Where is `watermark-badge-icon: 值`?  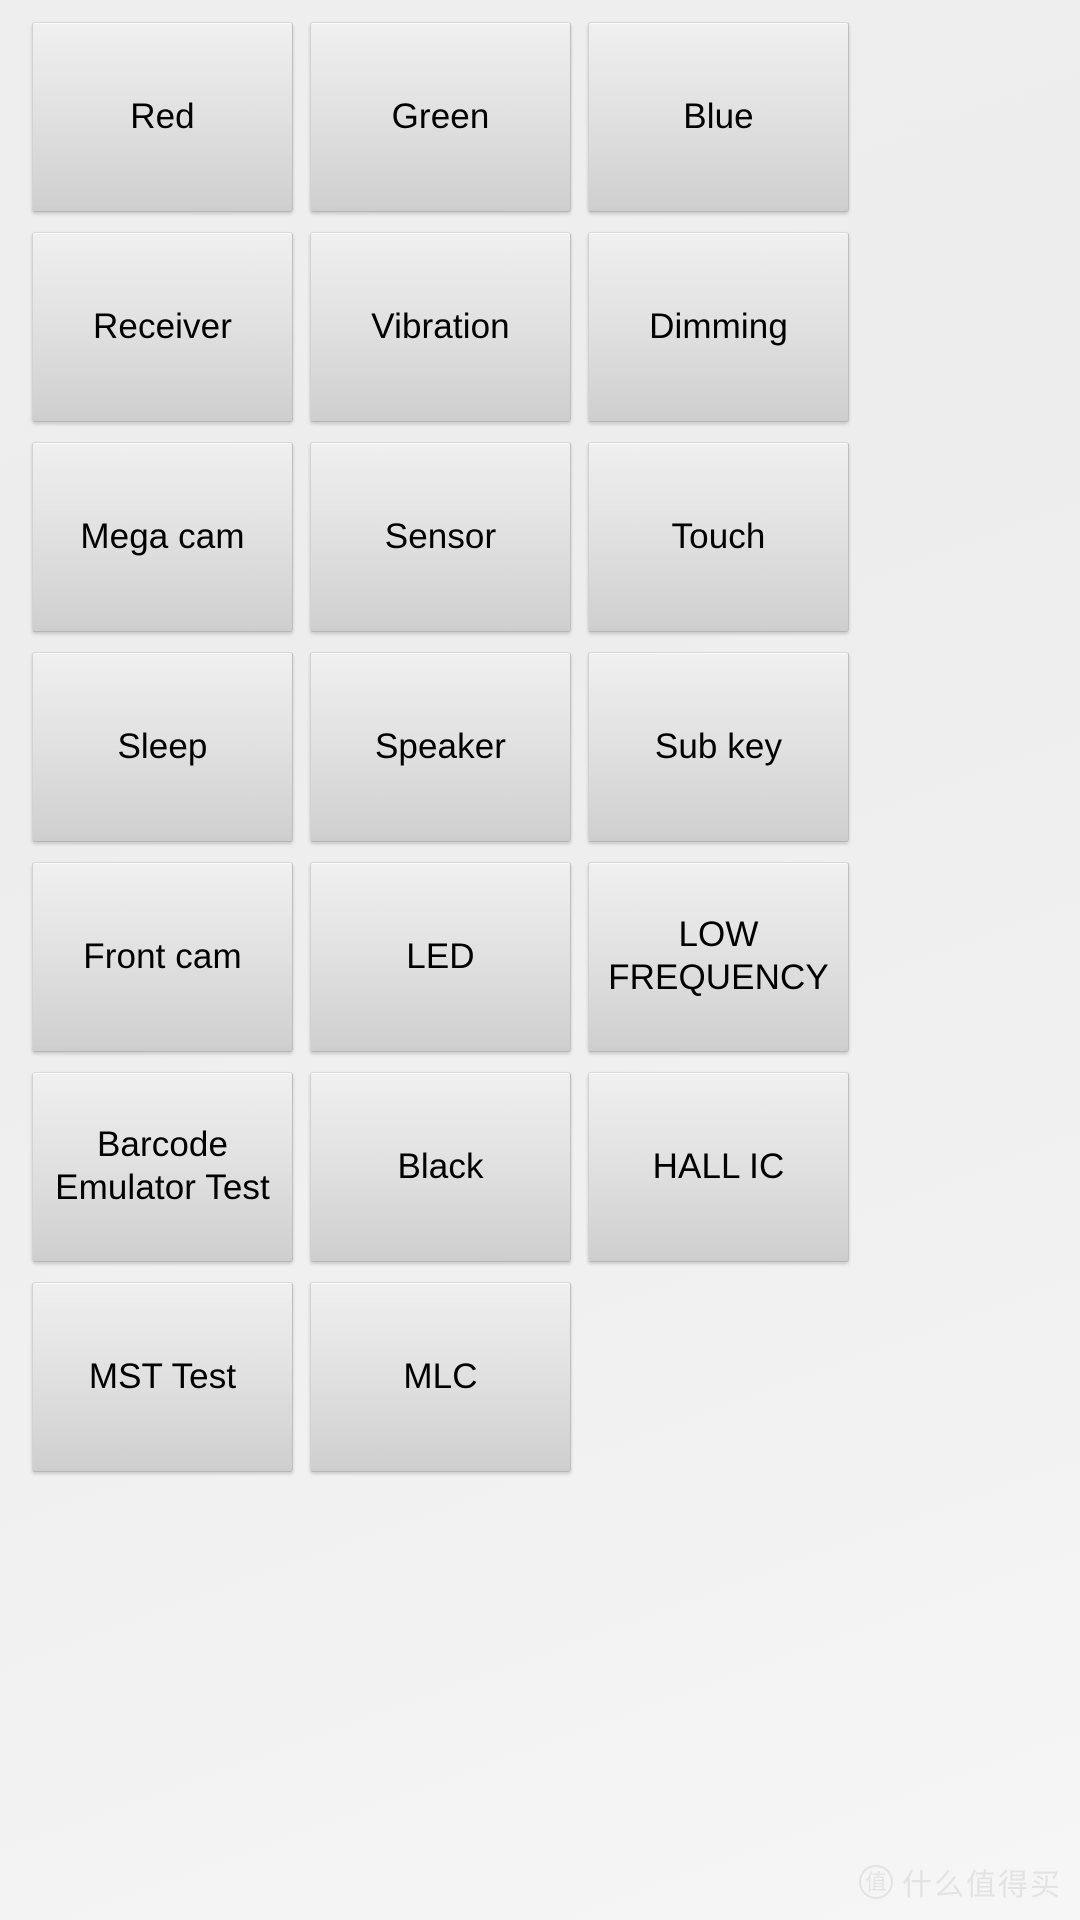
watermark-badge-icon: 值 is located at coordinates (876, 1882).